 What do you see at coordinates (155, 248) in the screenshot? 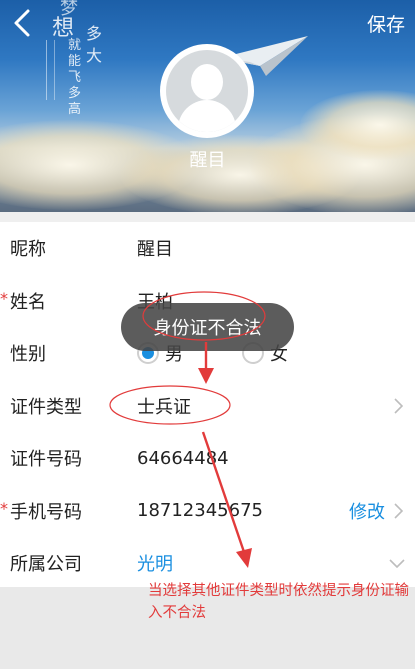
I see `nickname-field: 醒目` at bounding box center [155, 248].